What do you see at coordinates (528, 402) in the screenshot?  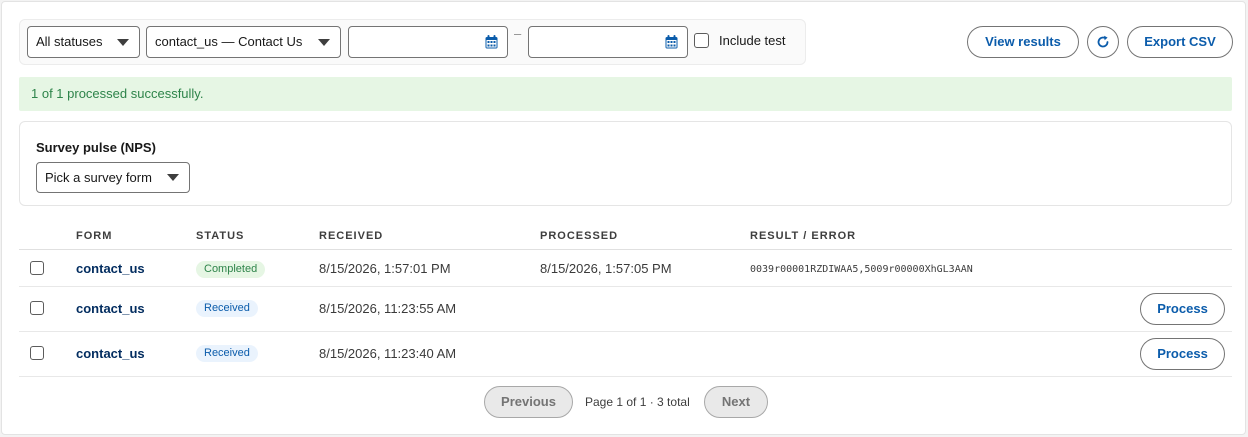 I see `previous-page-button: Previous` at bounding box center [528, 402].